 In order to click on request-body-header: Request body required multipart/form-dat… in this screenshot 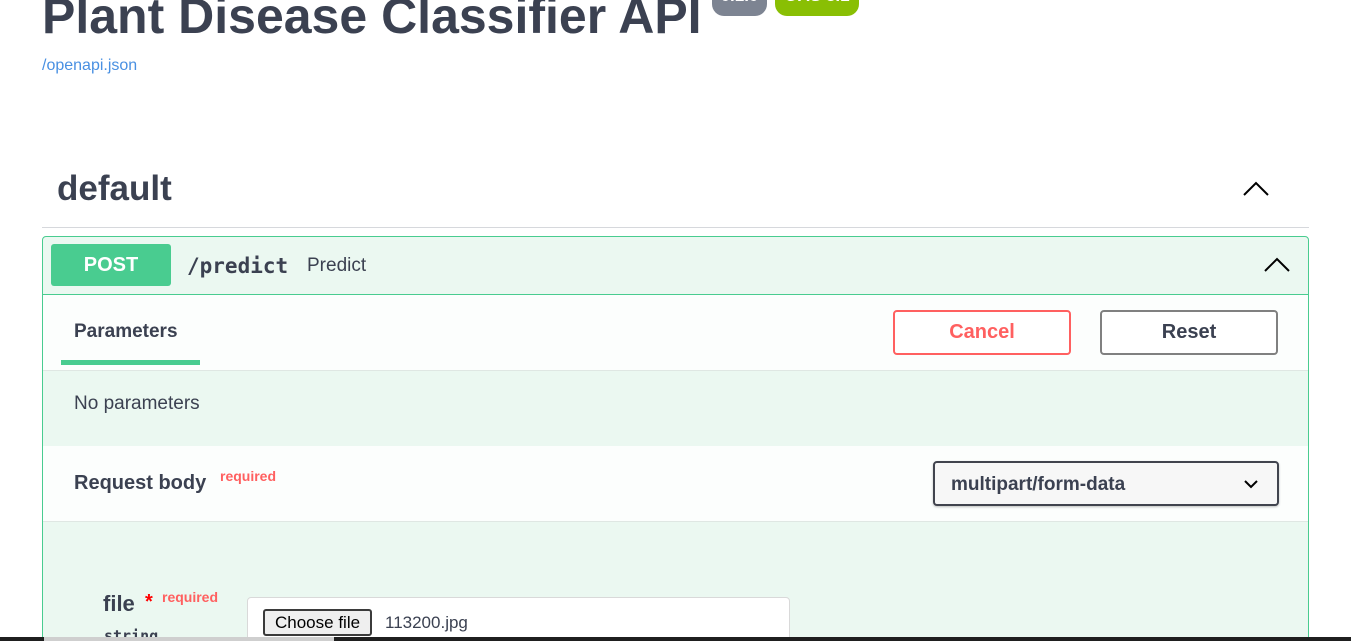, I will do `click(675, 484)`.